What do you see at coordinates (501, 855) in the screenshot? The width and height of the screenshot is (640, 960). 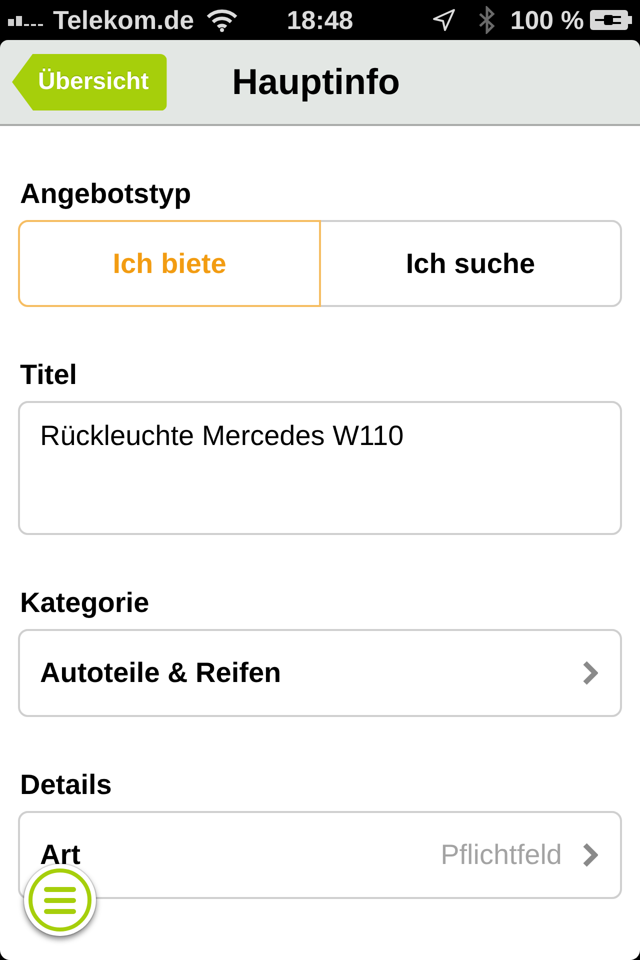 I see `placeholder-text: Pflichtfeld` at bounding box center [501, 855].